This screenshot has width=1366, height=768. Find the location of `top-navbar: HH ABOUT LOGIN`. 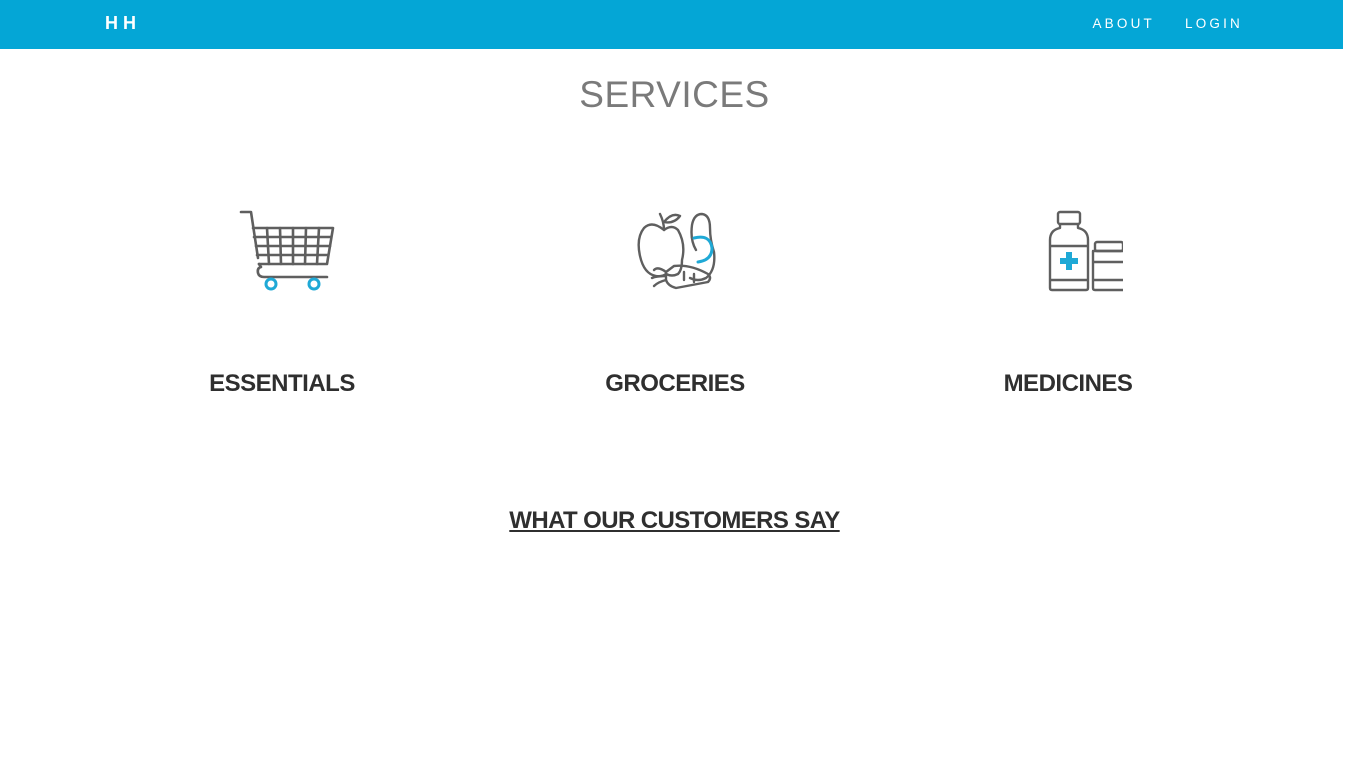

top-navbar: HH ABOUT LOGIN is located at coordinates (671, 24).